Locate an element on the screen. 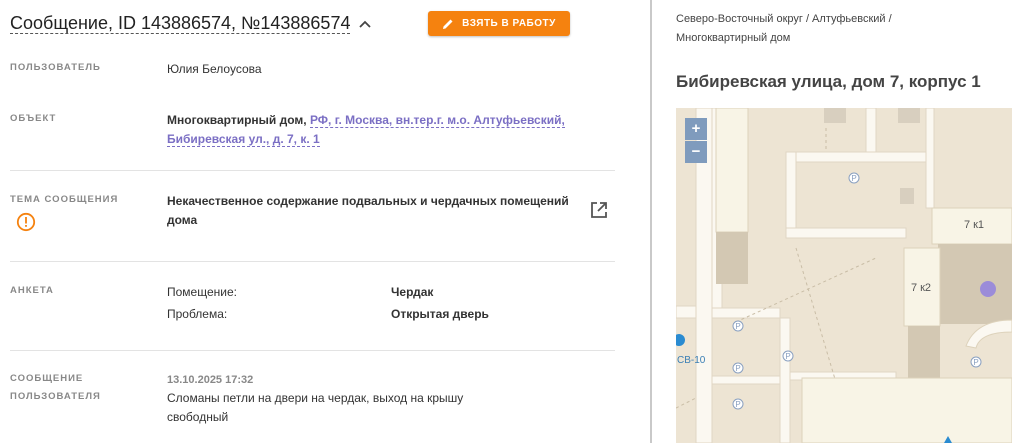 The height and width of the screenshot is (443, 1012). building-label-7k1: 7 к1 is located at coordinates (974, 225).